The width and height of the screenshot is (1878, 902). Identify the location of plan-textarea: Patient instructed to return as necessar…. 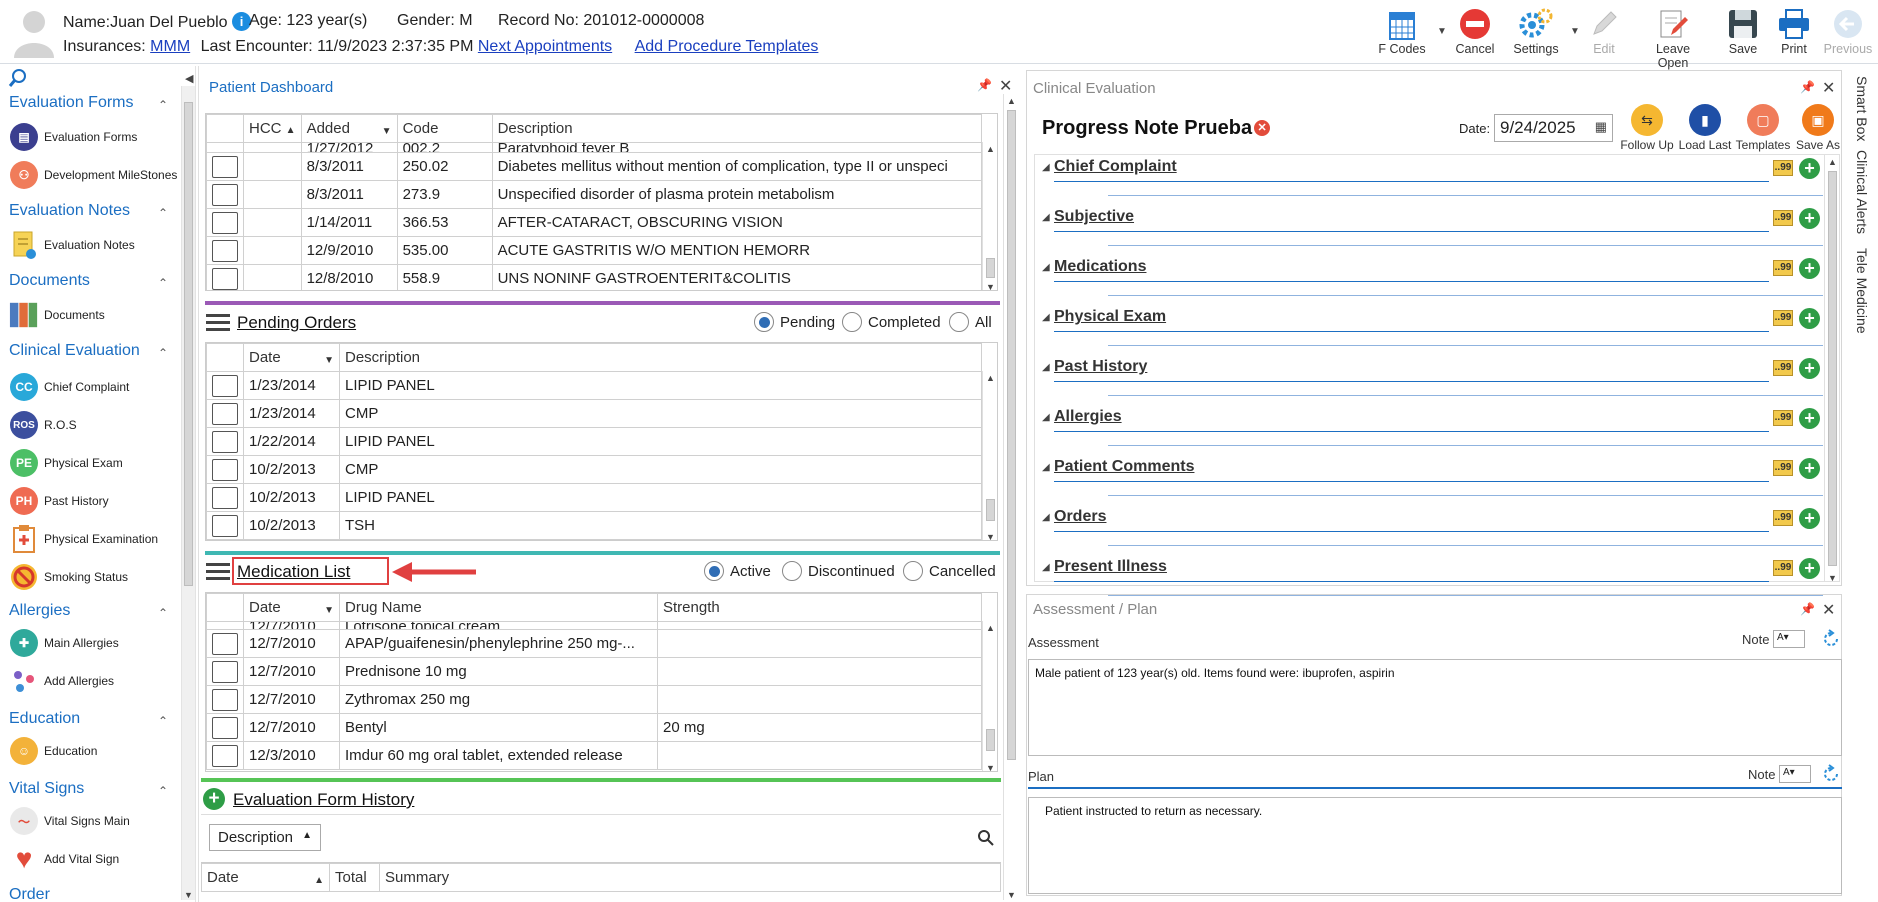
(1435, 845).